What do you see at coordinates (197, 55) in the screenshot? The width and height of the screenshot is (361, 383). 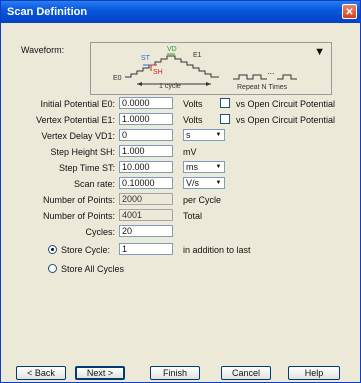 I see `diagram-e1-label: E1` at bounding box center [197, 55].